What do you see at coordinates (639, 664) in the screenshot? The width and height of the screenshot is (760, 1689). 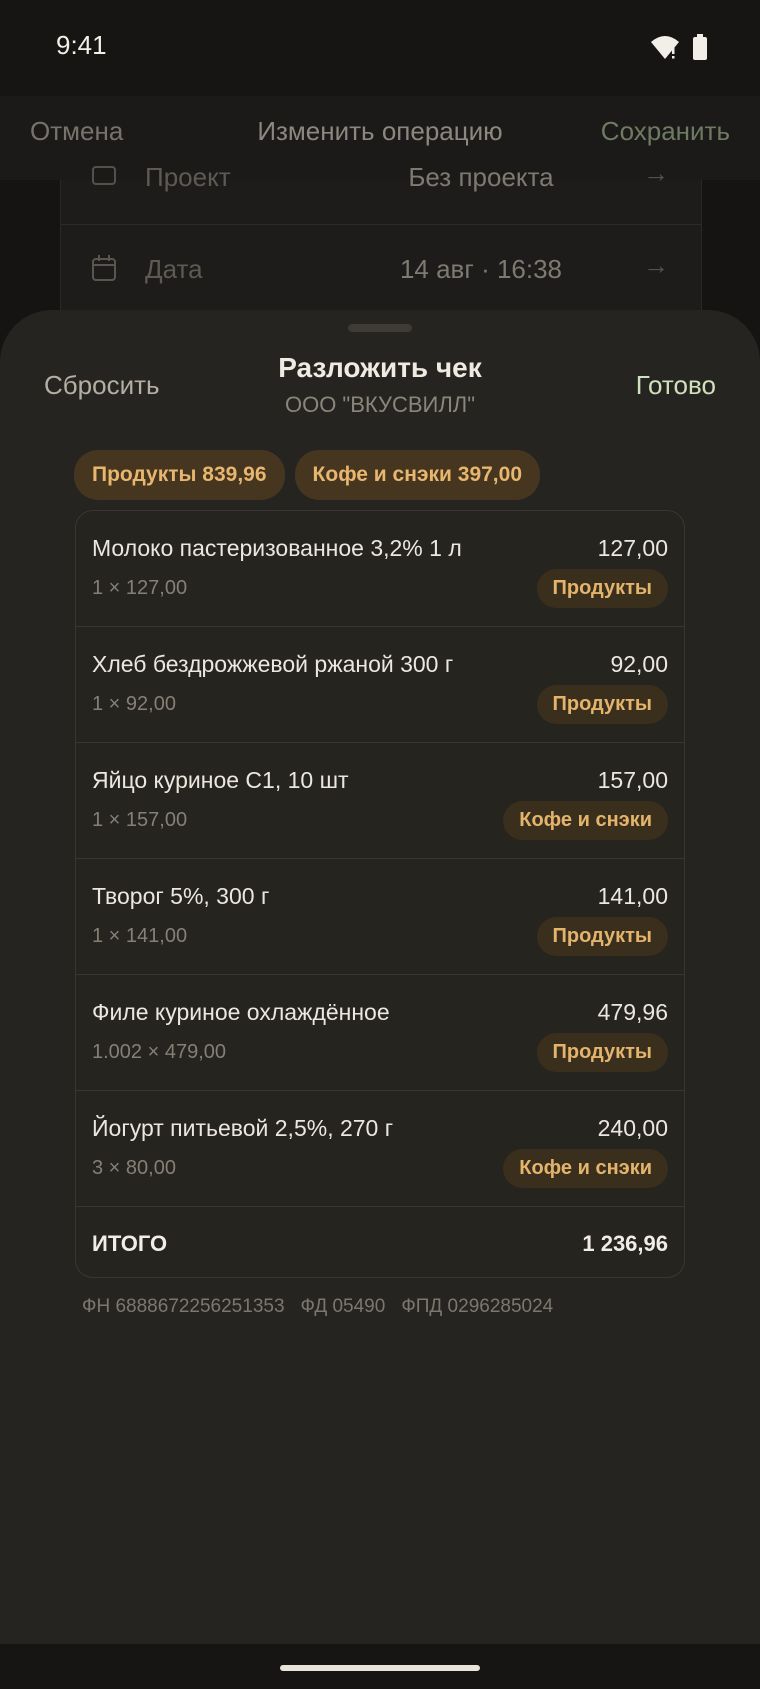 I see `item-price: 92,00` at bounding box center [639, 664].